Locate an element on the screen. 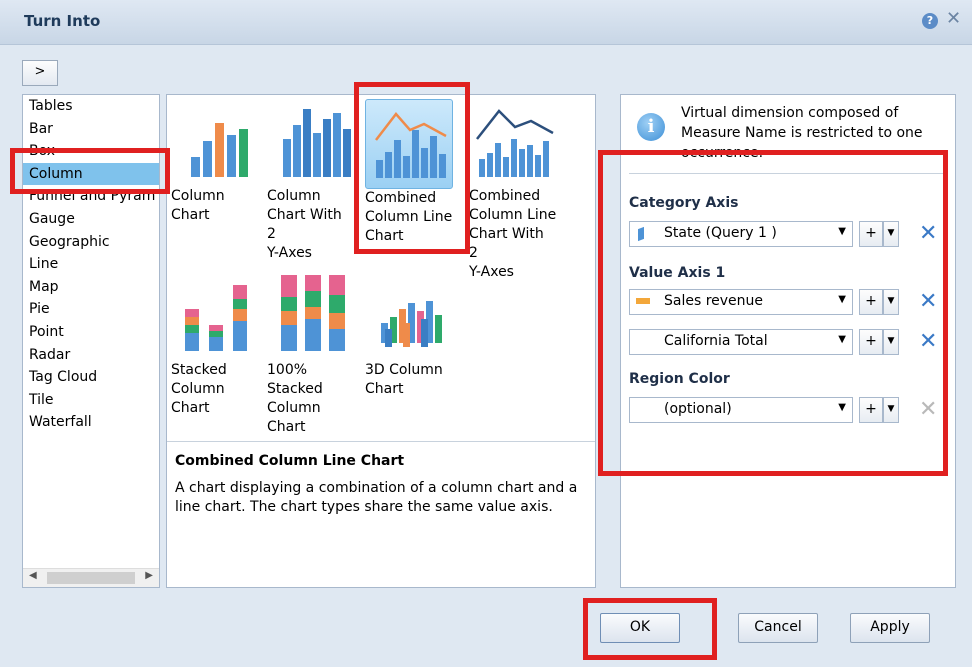 The width and height of the screenshot is (972, 667). chart-label: Stacked Column Chart is located at coordinates (199, 389).